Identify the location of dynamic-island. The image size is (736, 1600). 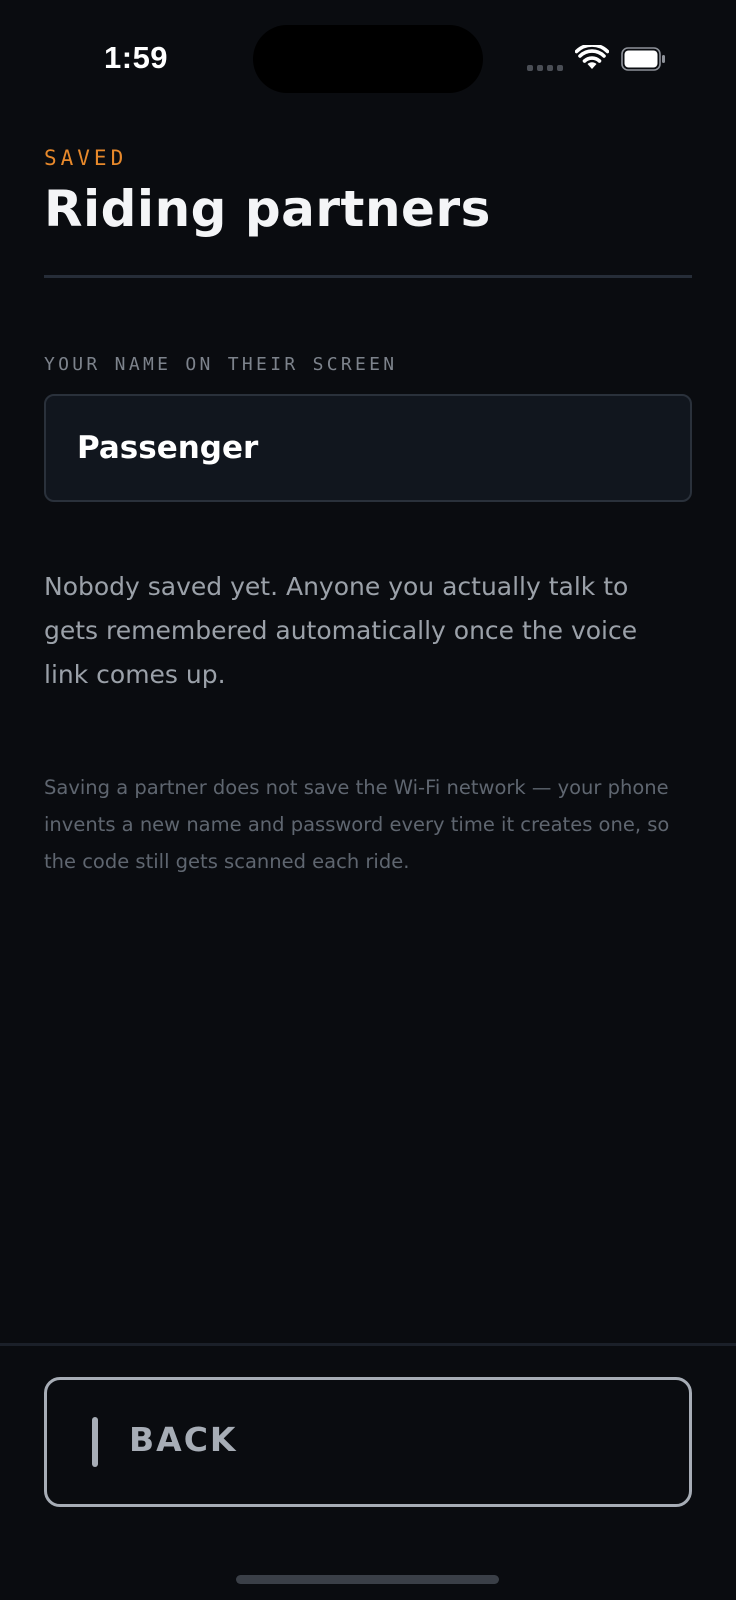
(368, 59).